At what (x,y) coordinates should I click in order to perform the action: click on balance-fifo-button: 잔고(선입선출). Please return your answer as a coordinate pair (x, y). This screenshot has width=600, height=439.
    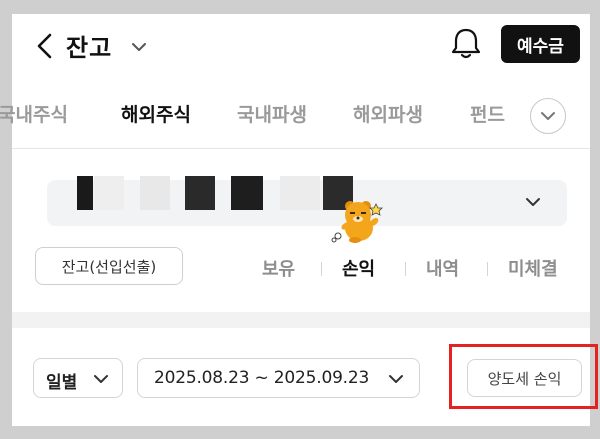
    Looking at the image, I should click on (109, 266).